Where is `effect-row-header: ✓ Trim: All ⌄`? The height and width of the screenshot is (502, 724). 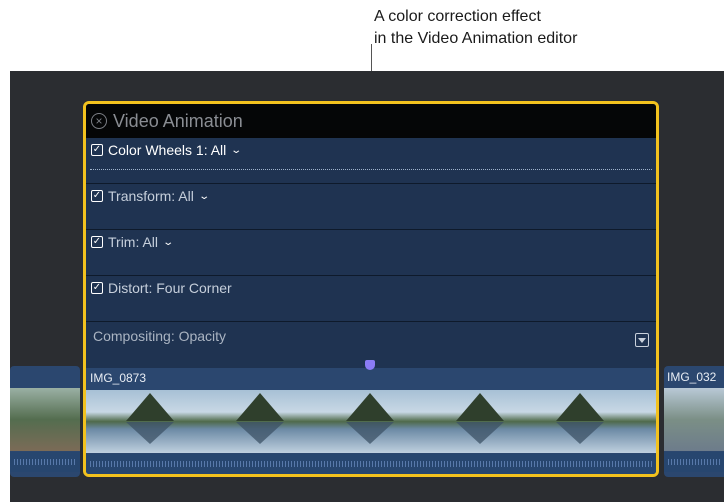 effect-row-header: ✓ Trim: All ⌄ is located at coordinates (132, 242).